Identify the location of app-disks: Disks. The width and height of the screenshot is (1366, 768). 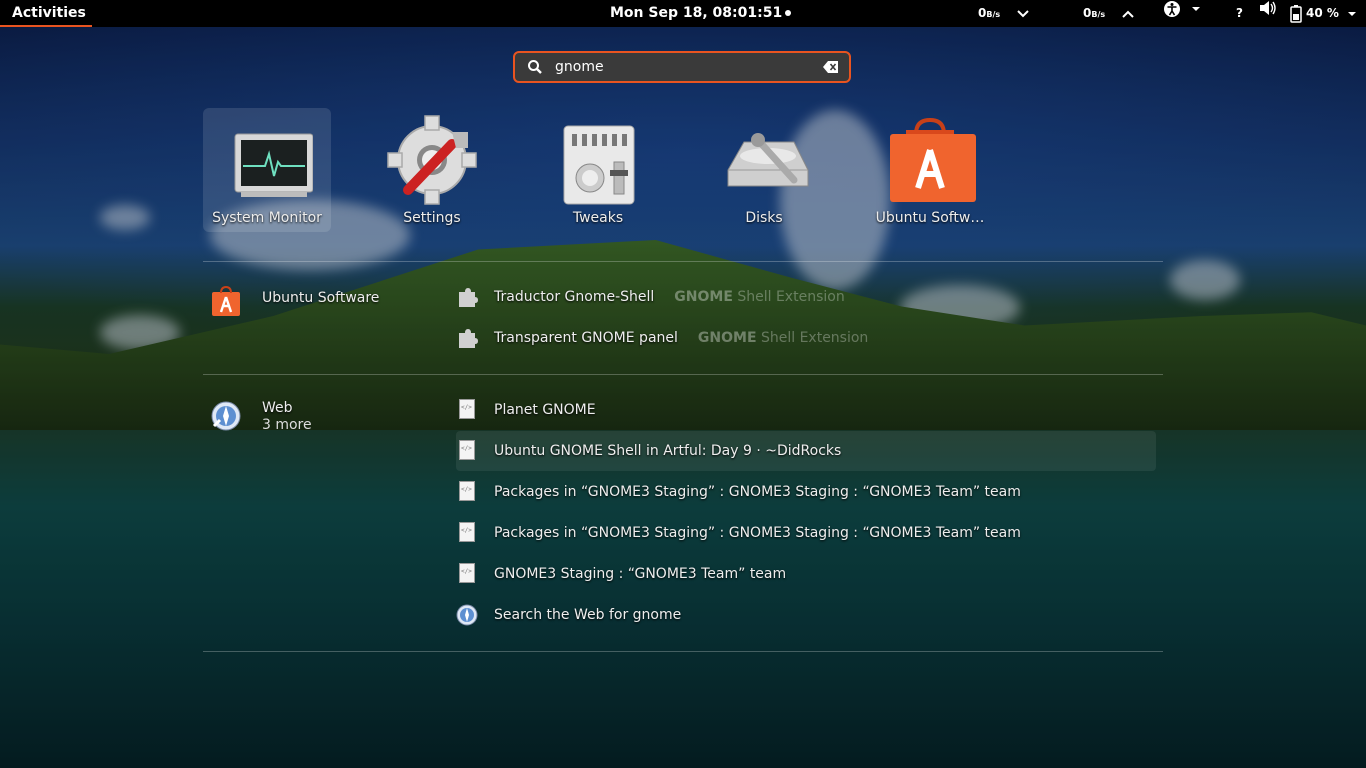
(764, 170).